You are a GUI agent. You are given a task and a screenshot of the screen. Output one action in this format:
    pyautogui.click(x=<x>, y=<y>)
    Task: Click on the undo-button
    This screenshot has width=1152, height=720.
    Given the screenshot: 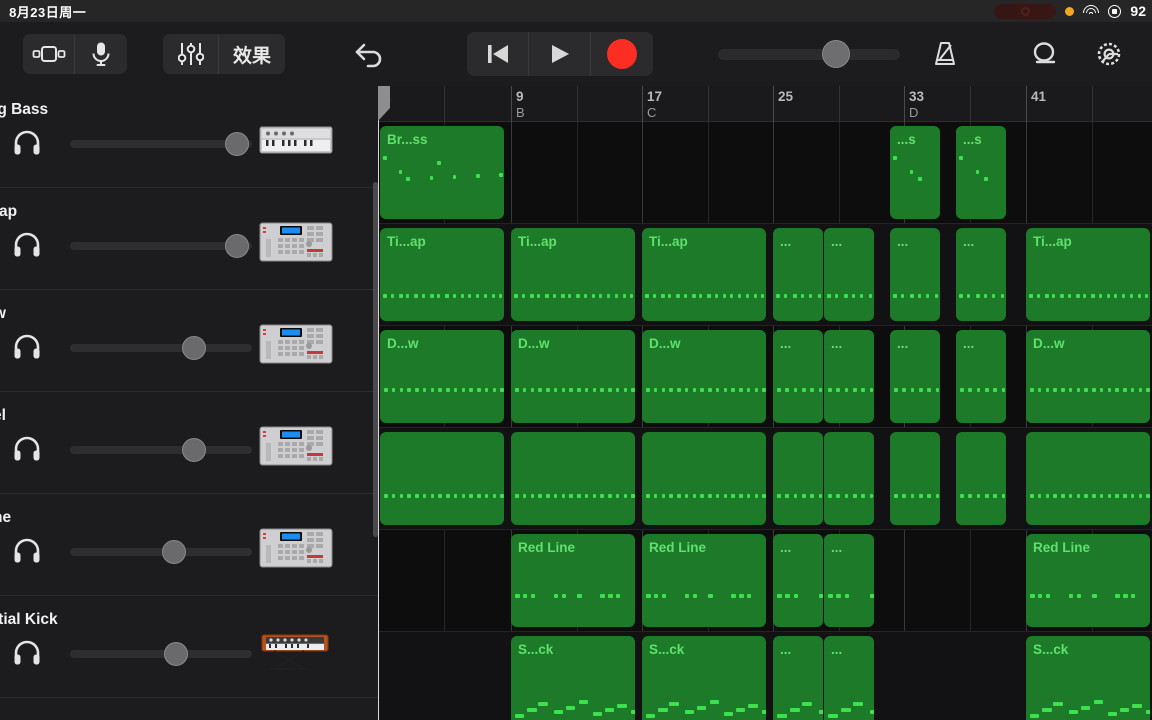 What is the action you would take?
    pyautogui.click(x=370, y=54)
    